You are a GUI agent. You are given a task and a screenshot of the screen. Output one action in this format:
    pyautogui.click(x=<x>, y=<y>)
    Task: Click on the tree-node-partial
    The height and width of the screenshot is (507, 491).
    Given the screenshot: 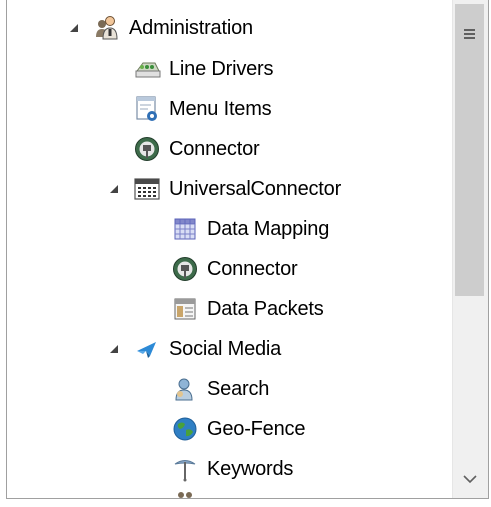 What is the action you would take?
    pyautogui.click(x=189, y=493)
    